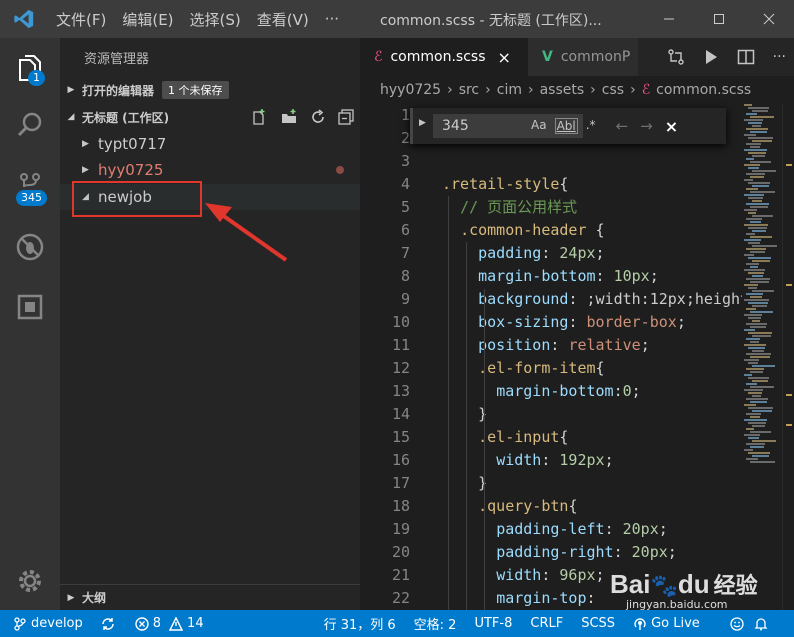 The height and width of the screenshot is (637, 794). Describe the element at coordinates (289, 117) in the screenshot. I see `new-folder-icon` at that location.